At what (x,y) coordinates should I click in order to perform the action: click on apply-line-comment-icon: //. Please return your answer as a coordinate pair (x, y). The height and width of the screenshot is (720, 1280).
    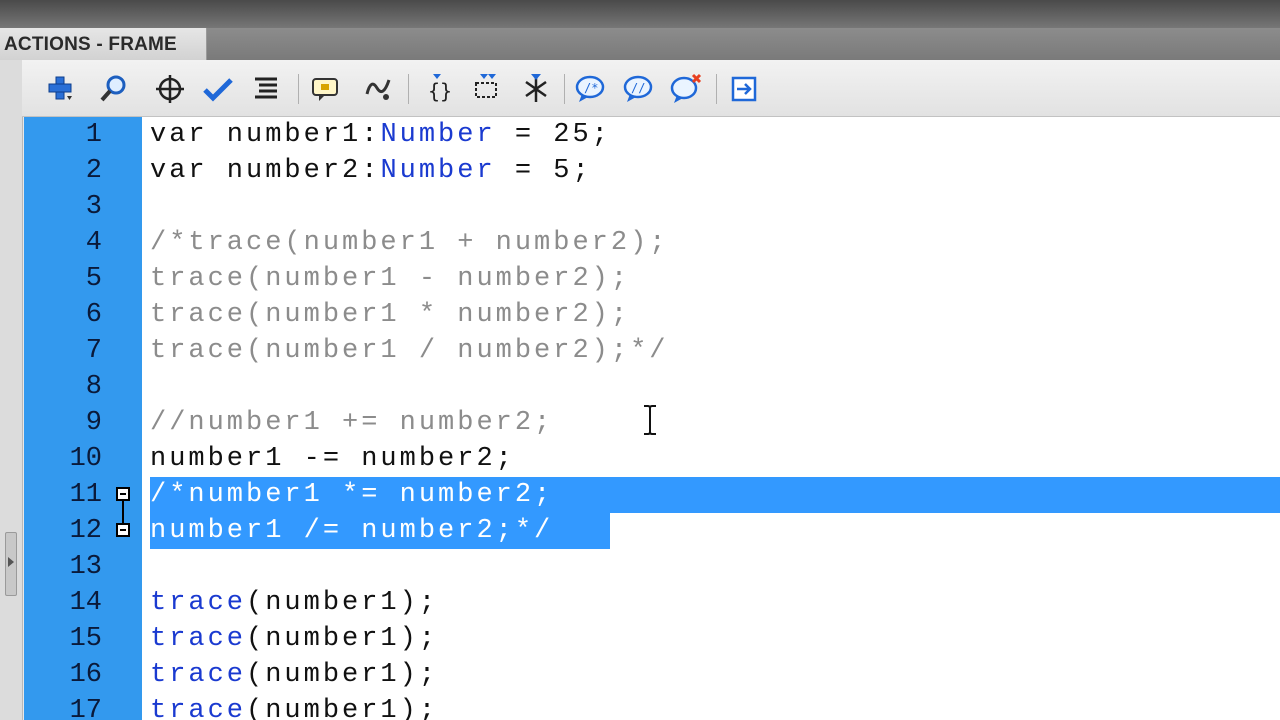
    Looking at the image, I should click on (638, 89).